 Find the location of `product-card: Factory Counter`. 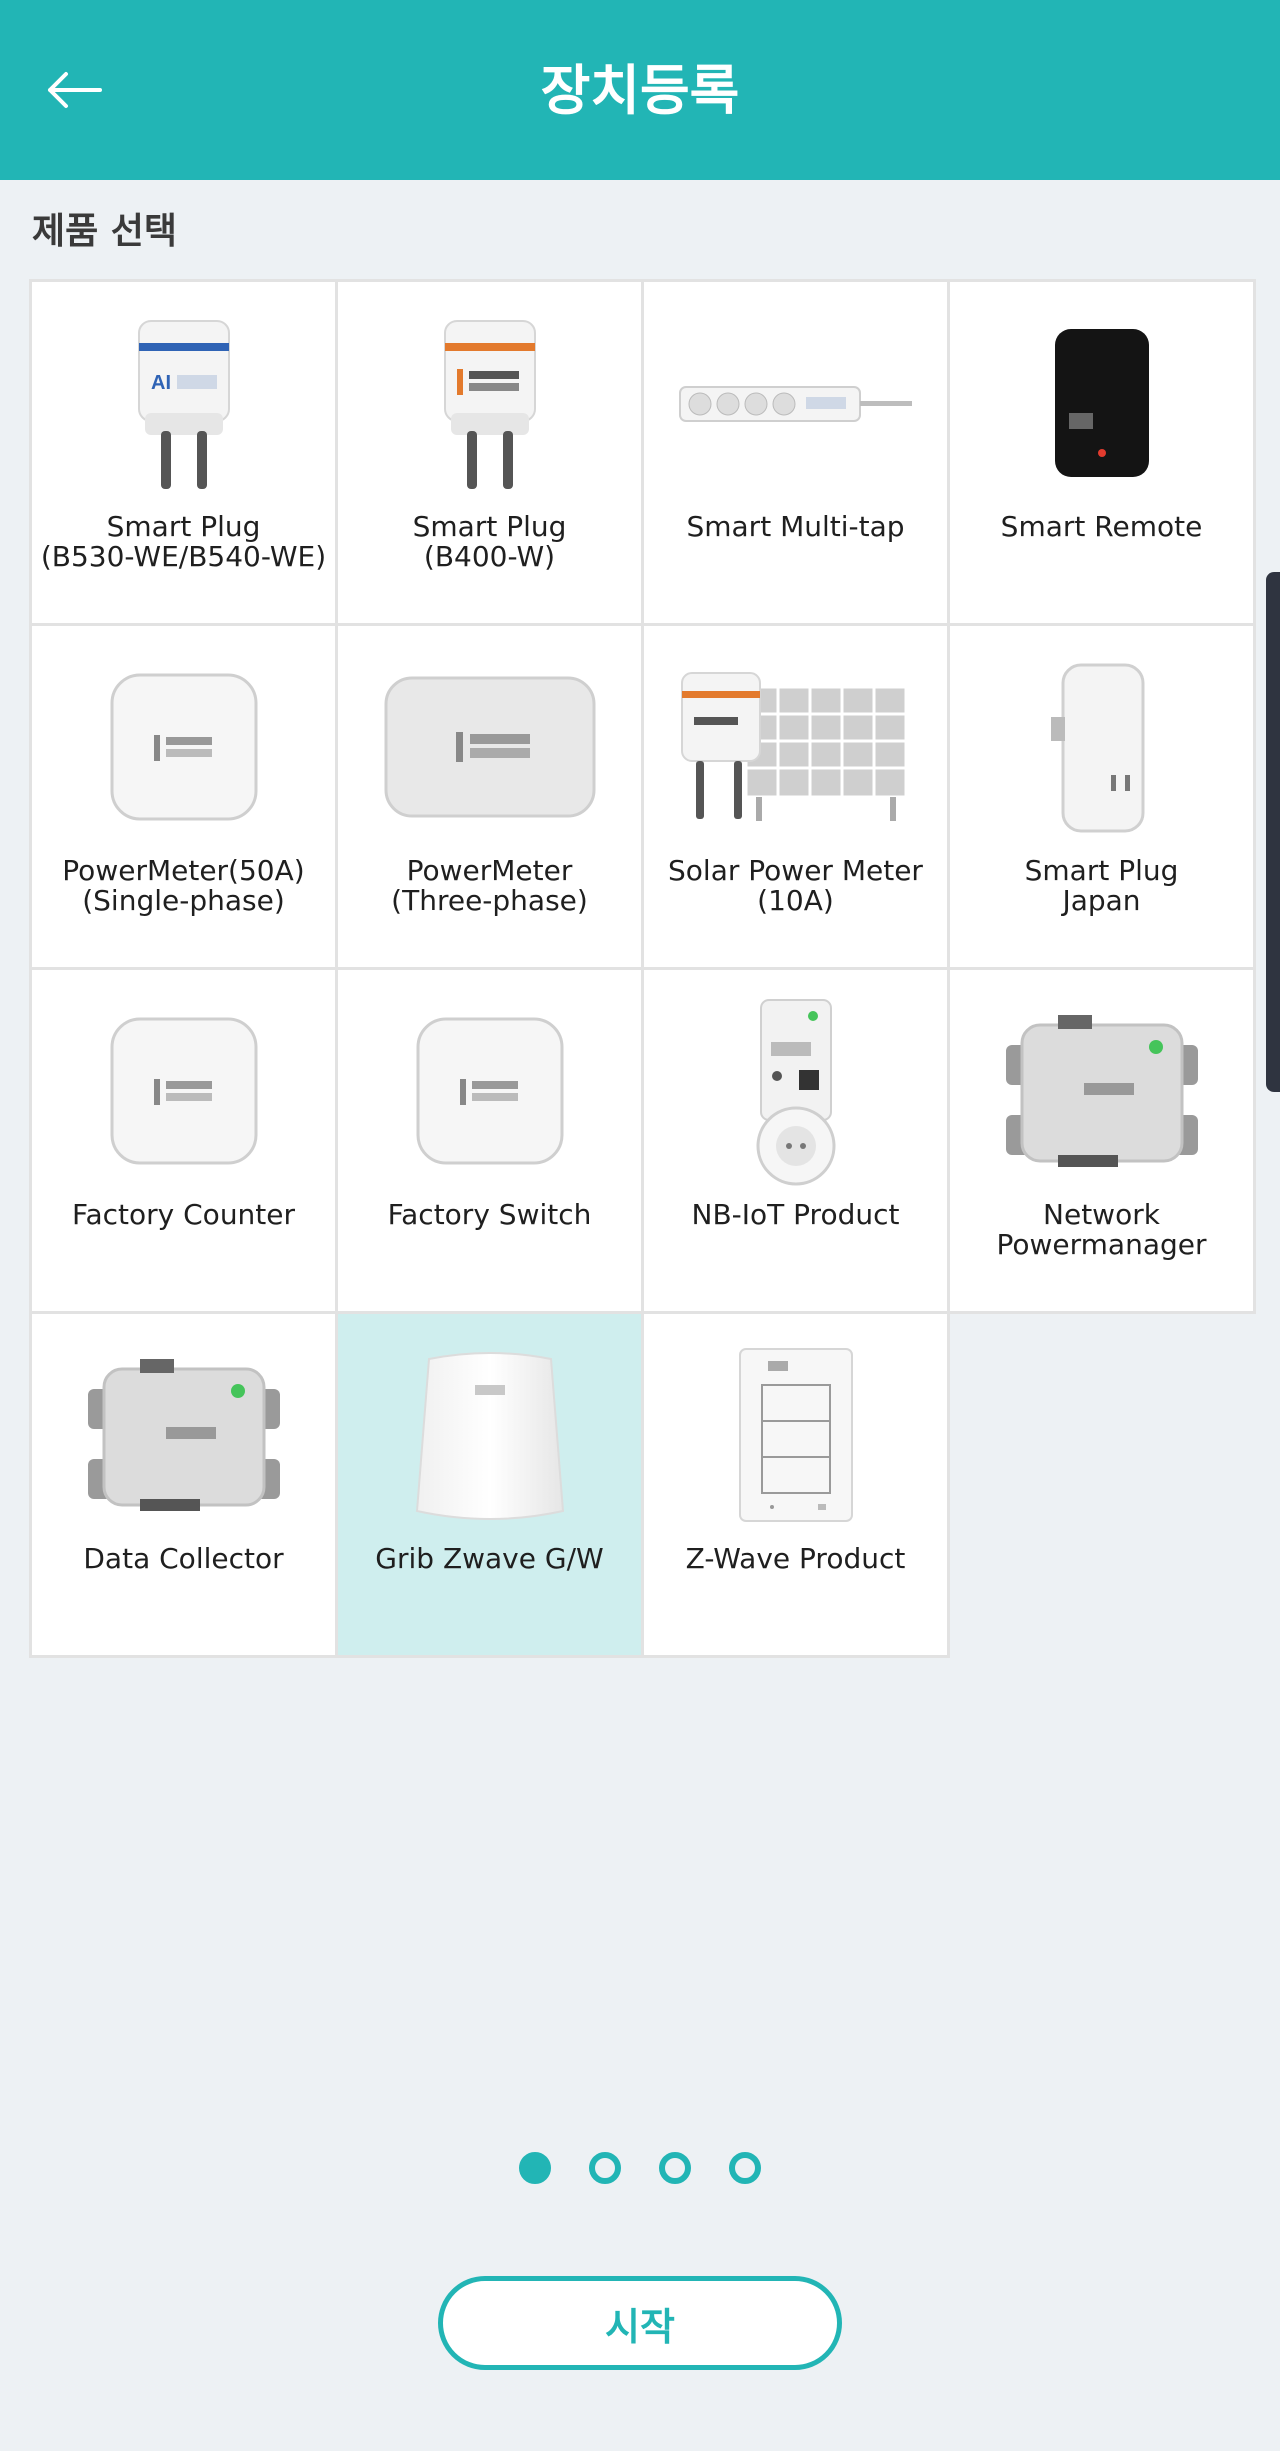

product-card: Factory Counter is located at coordinates (183, 1140).